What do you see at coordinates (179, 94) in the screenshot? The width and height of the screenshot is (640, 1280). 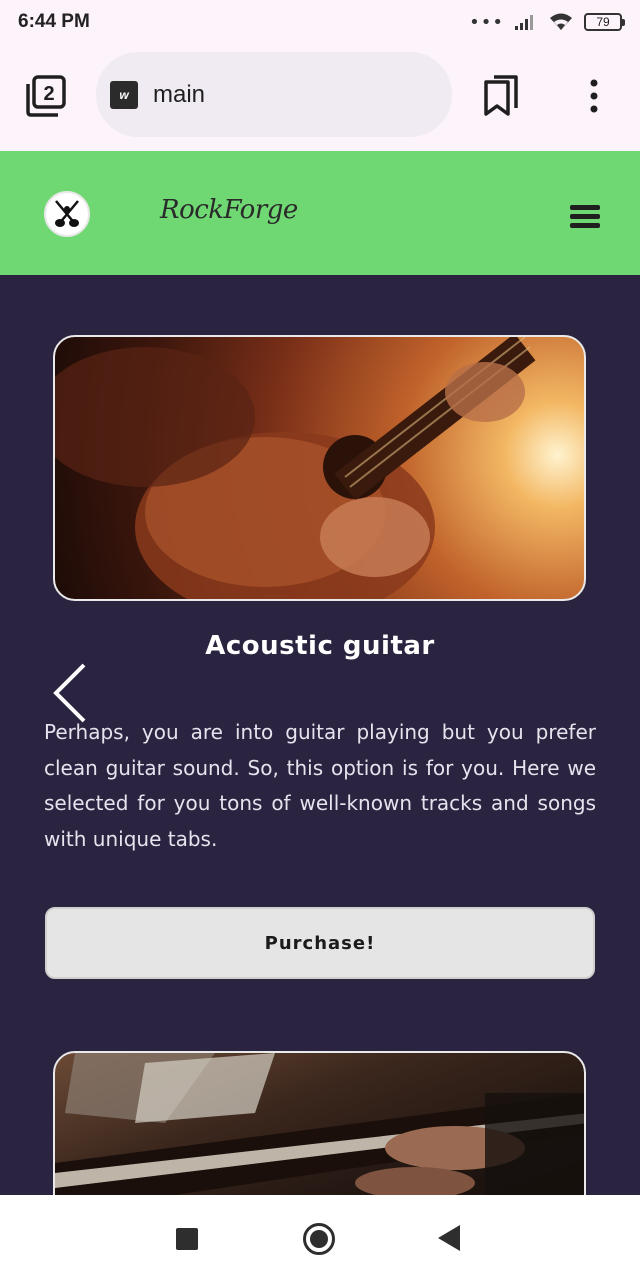 I see `url-text: main` at bounding box center [179, 94].